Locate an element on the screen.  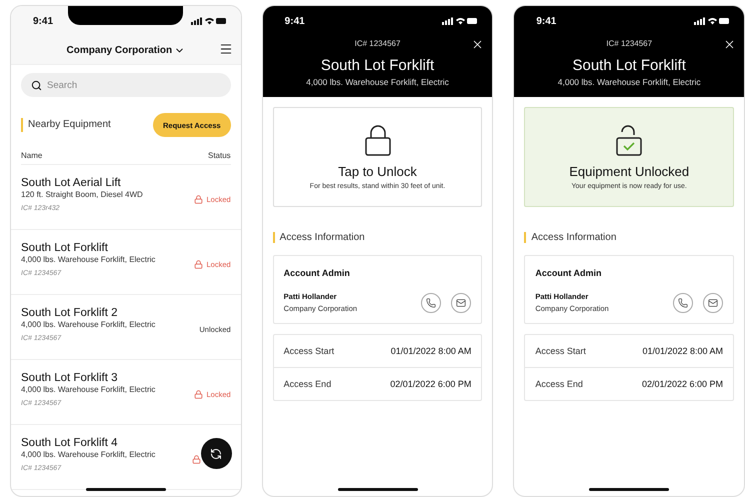
search-field: Search is located at coordinates (122, 85).